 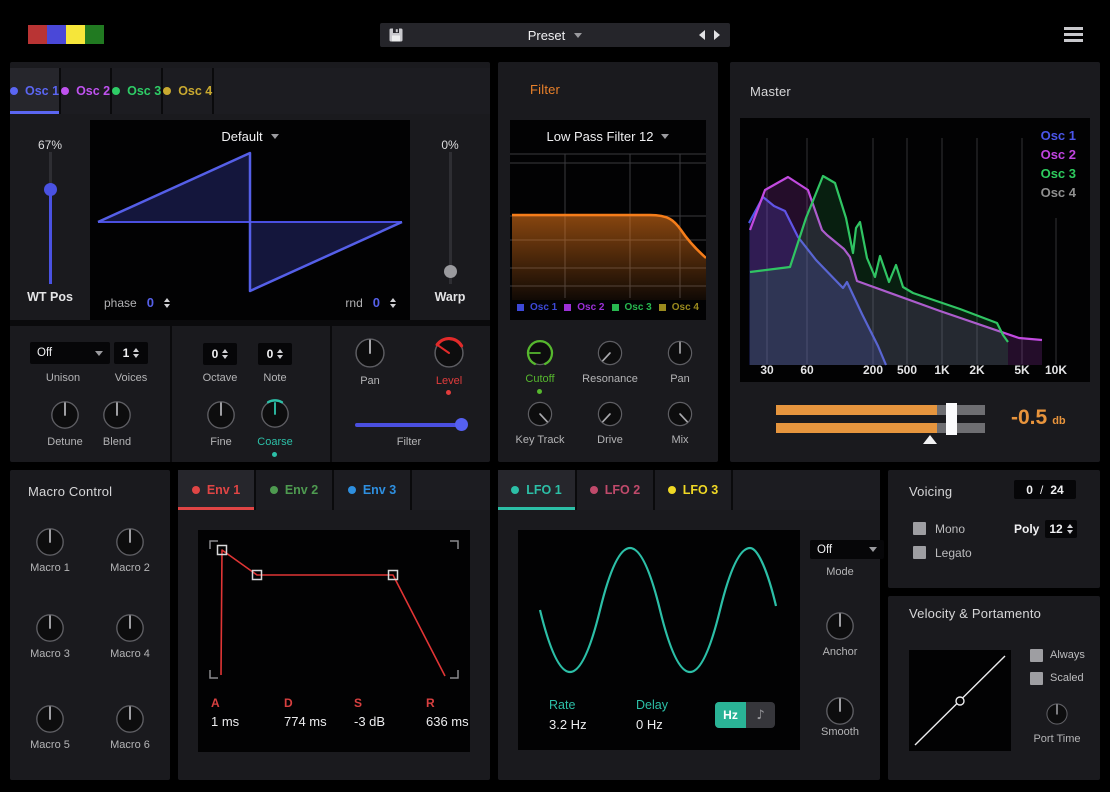 What do you see at coordinates (847, 549) in the screenshot?
I see `lfo-mode-dropdown: Off` at bounding box center [847, 549].